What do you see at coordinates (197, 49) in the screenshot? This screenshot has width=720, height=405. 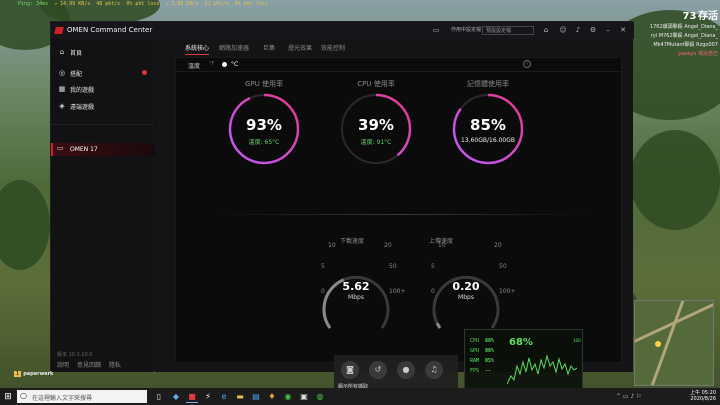 I see `tab-system-vitals: 系統核心` at bounding box center [197, 49].